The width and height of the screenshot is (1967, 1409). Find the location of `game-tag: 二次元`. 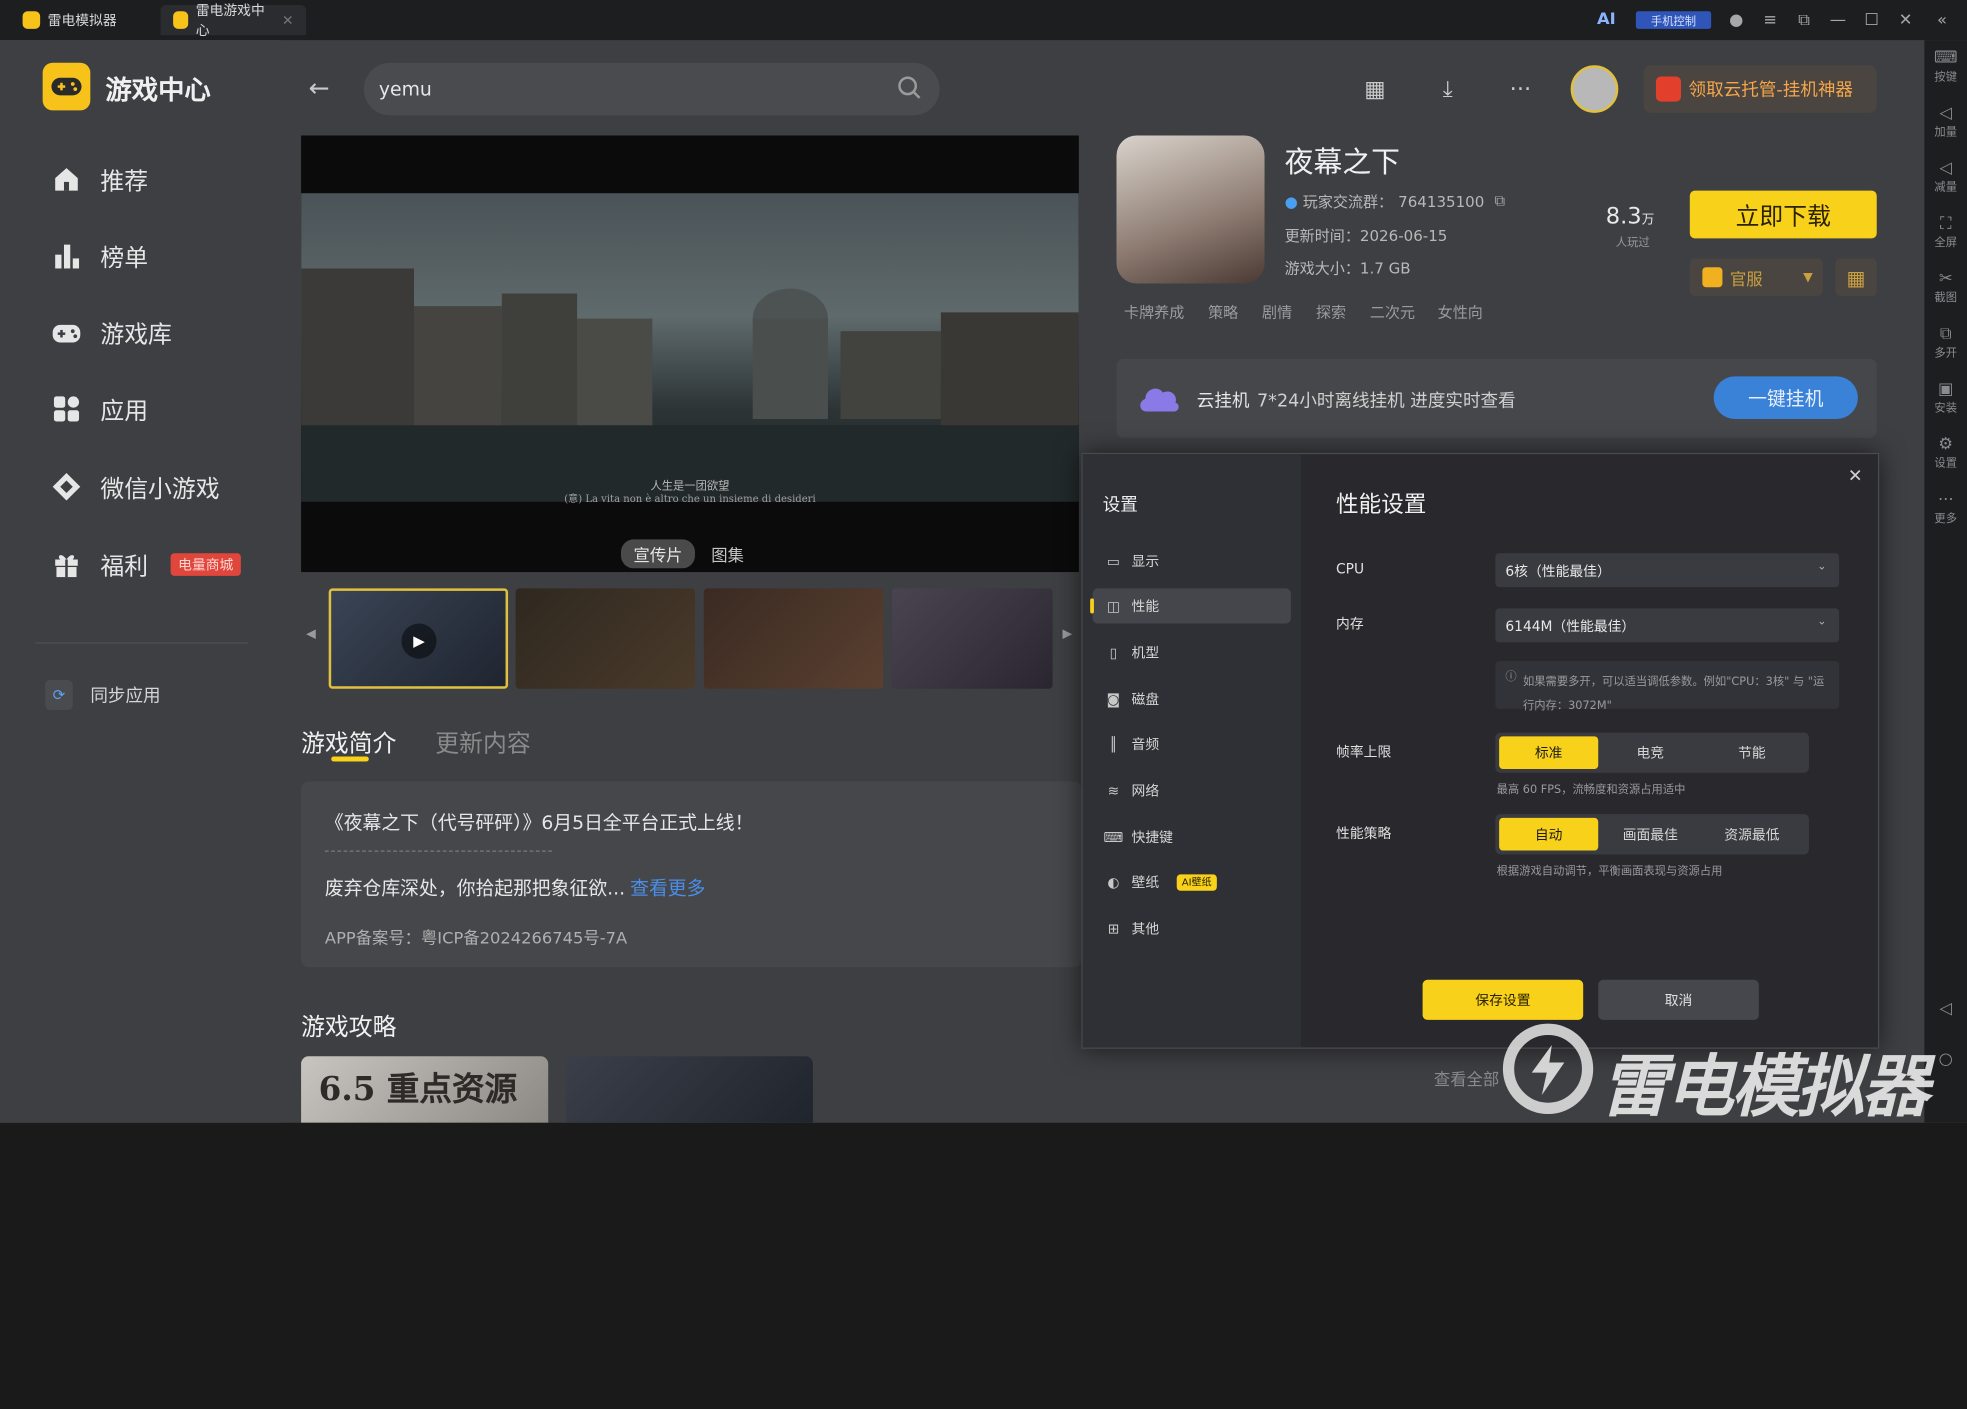

game-tag: 二次元 is located at coordinates (1392, 311).